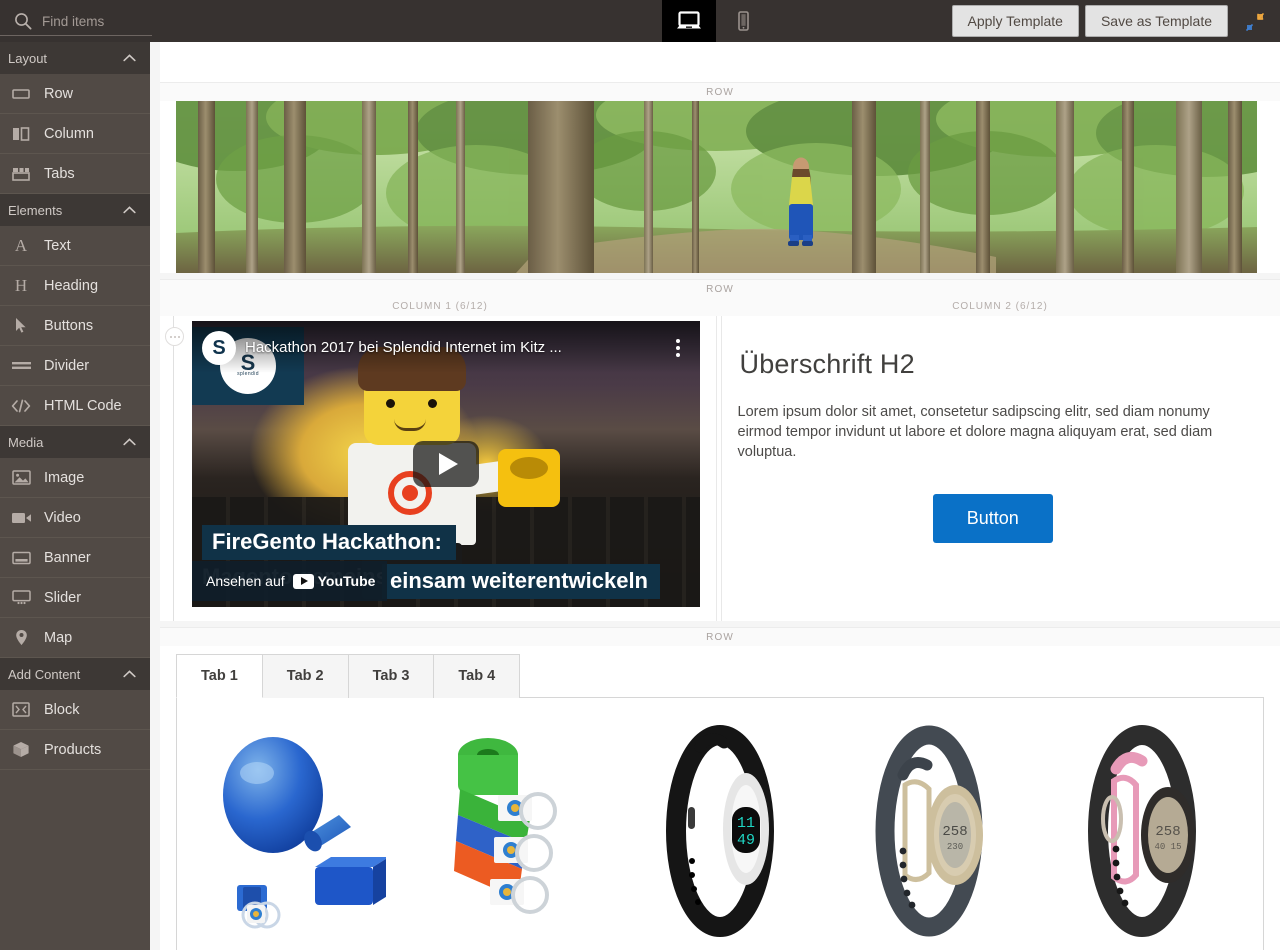  I want to click on sidebar-item-label: Column, so click(69, 133).